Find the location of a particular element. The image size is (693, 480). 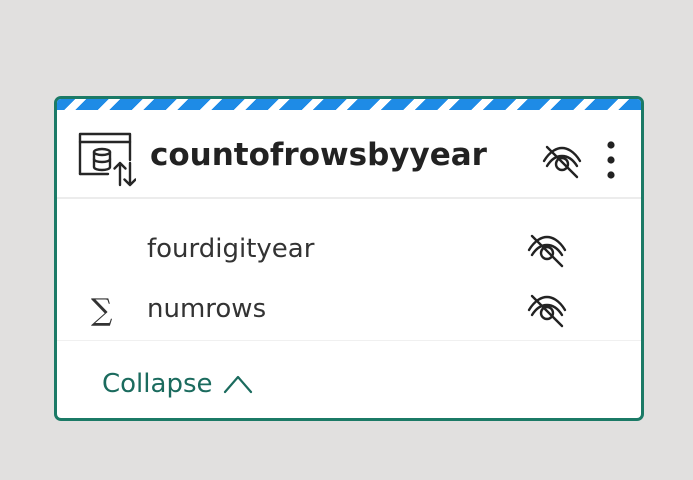

column-type-icon is located at coordinates (108, 251).